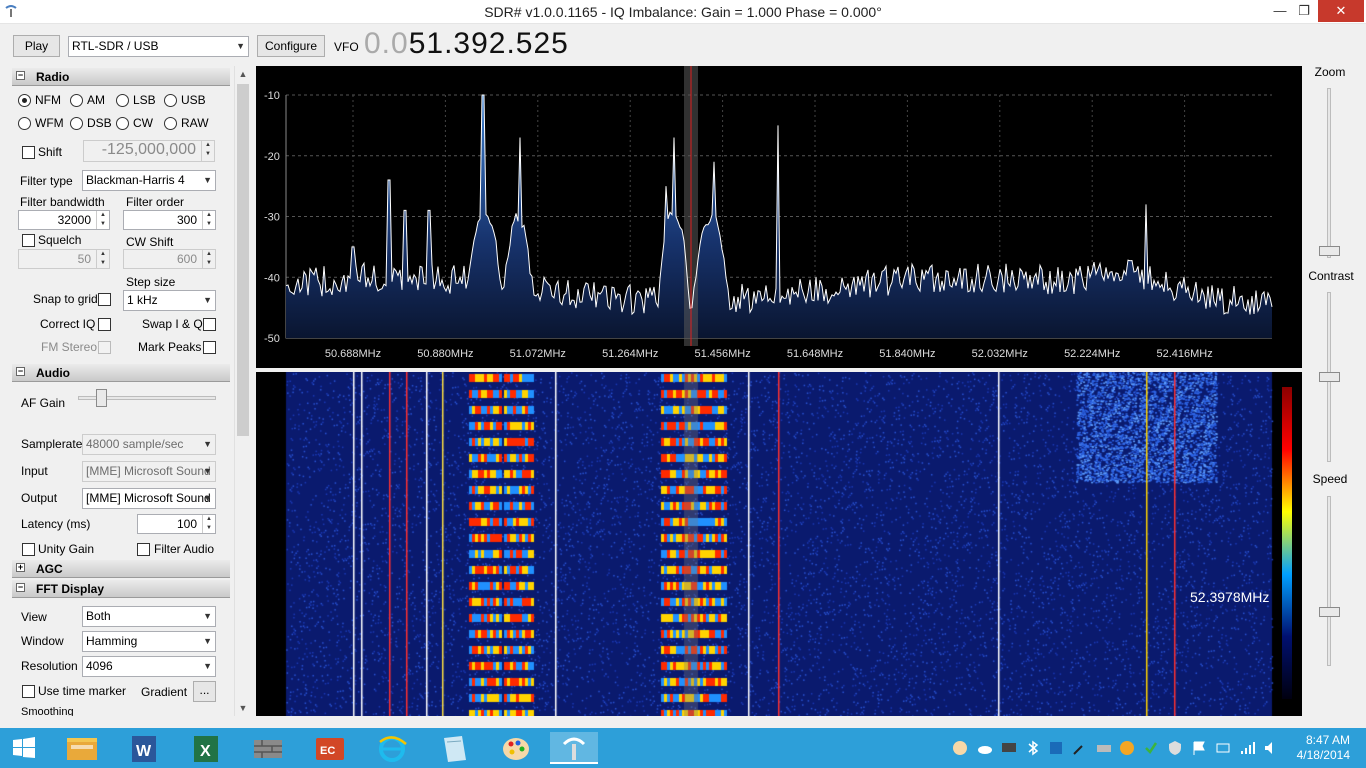 Image resolution: width=1366 pixels, height=768 pixels. I want to click on filter-order-spinner-icon: ▲ ▼, so click(208, 220).